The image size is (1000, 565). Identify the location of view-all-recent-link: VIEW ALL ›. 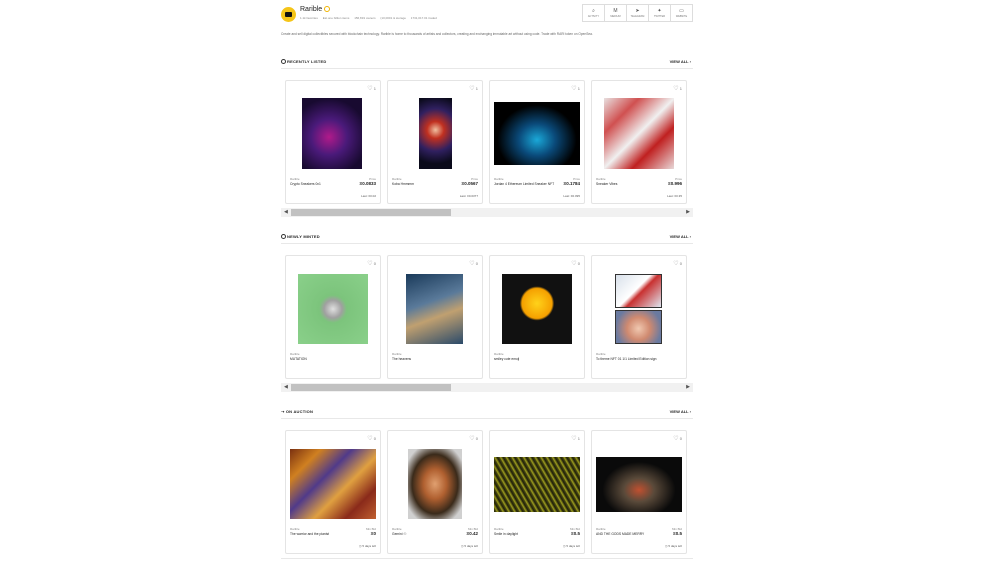
(680, 61).